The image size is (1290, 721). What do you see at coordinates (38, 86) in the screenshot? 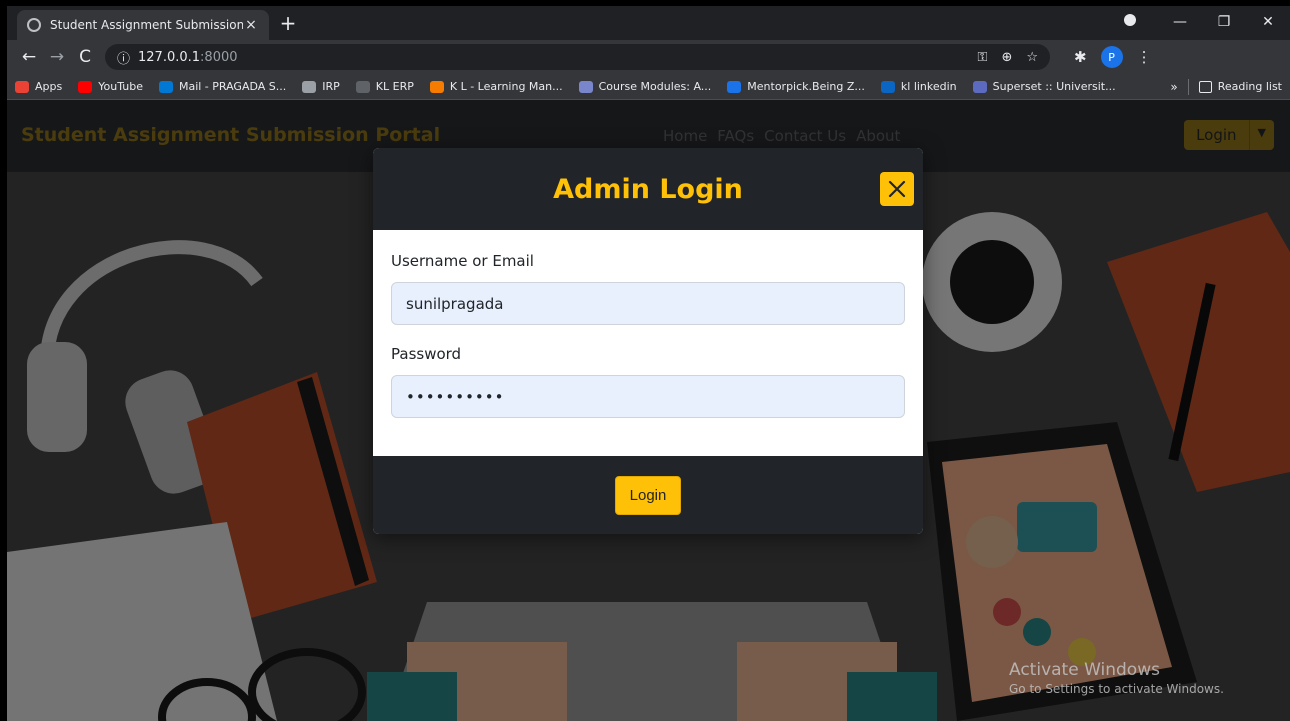
I see `bookmark-apps: Apps` at bounding box center [38, 86].